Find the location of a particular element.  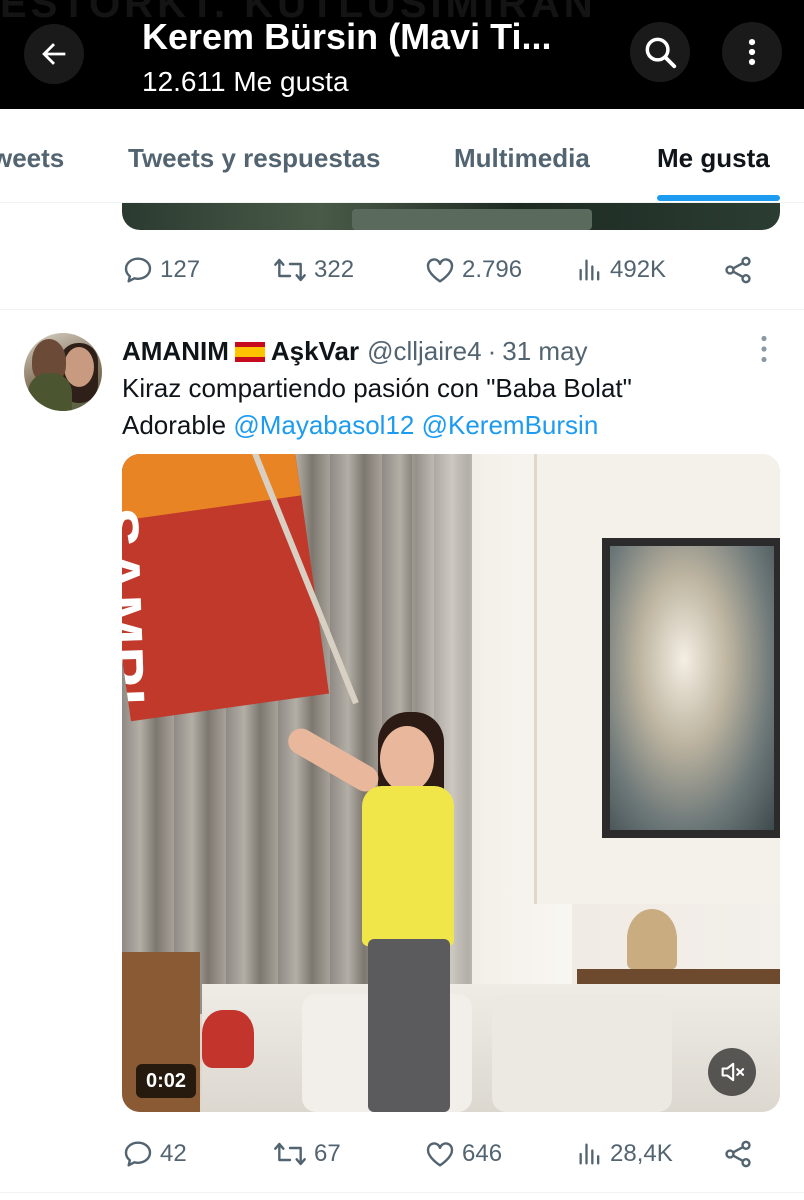

retweet-button: 67 is located at coordinates (306, 1154).